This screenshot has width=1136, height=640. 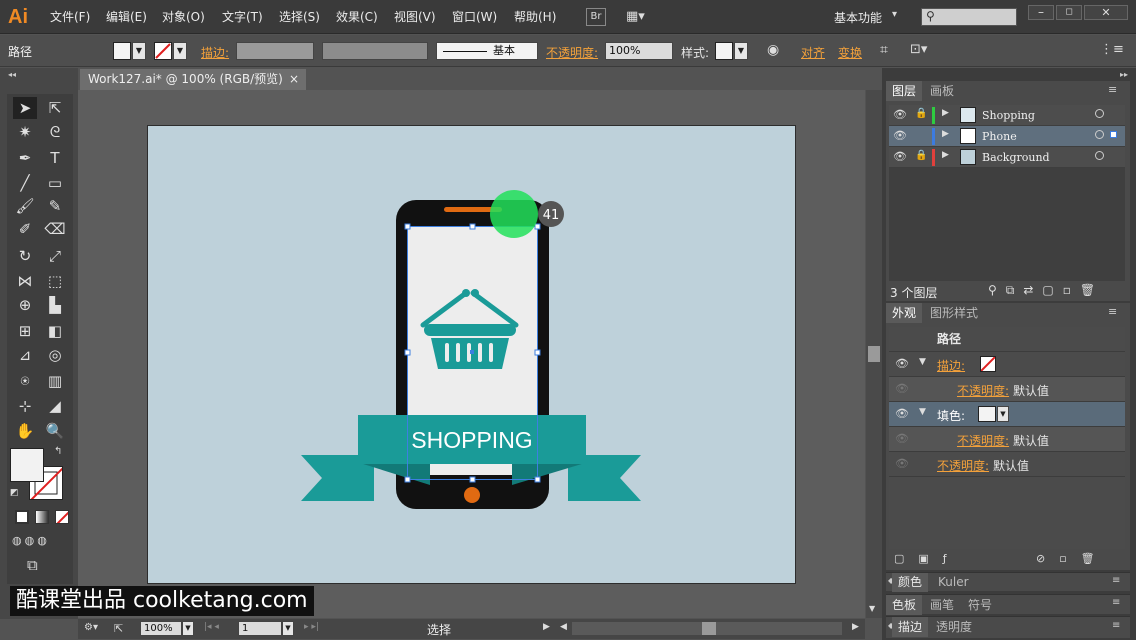 What do you see at coordinates (563, 627) in the screenshot?
I see `scroll-left-arrow-icon: ◀` at bounding box center [563, 627].